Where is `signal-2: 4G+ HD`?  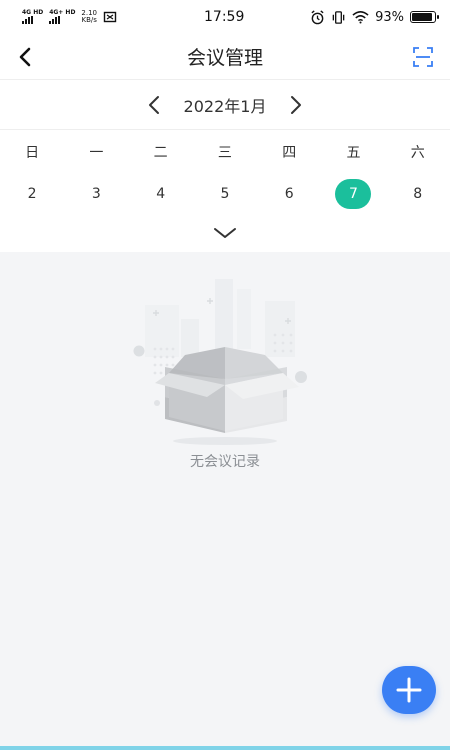
signal-2: 4G+ HD is located at coordinates (62, 17).